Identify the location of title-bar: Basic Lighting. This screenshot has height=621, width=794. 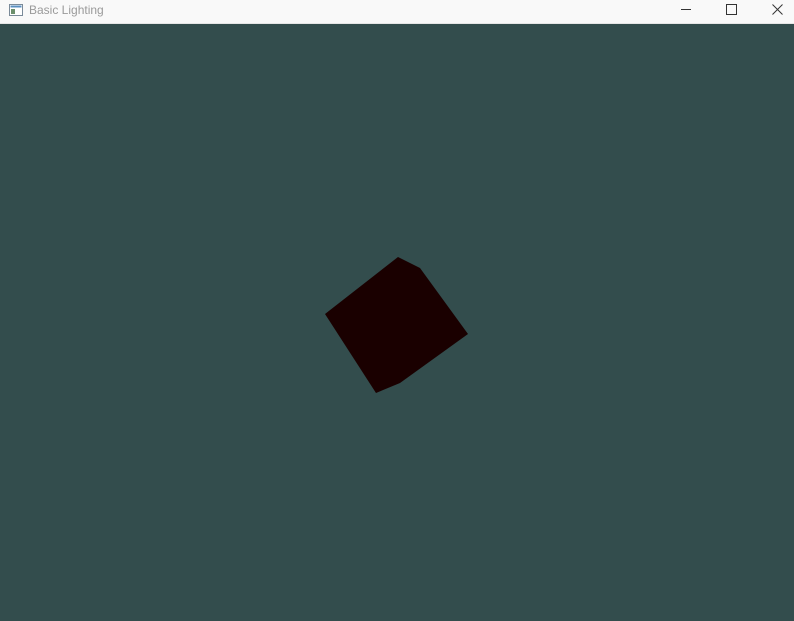
(397, 12).